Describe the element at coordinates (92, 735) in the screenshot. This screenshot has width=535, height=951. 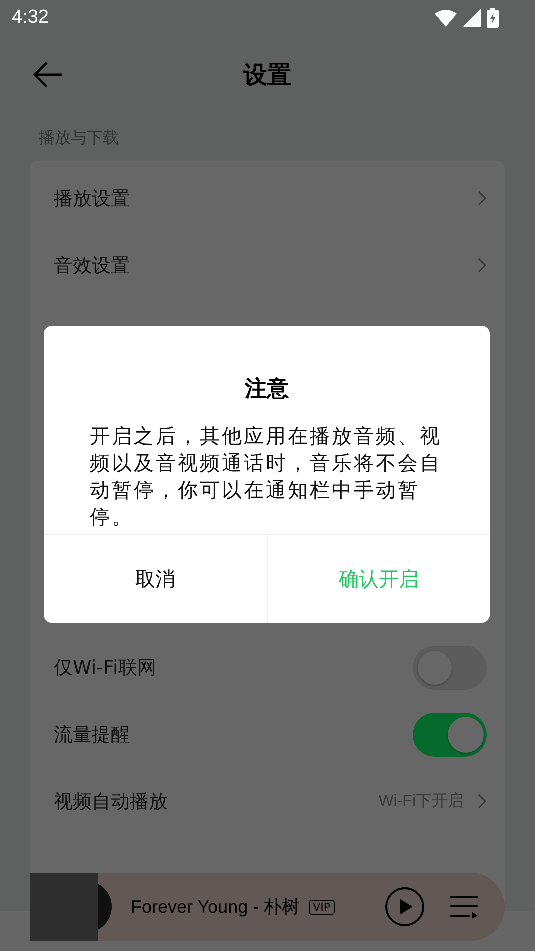
I see `setting-label: 流量提醒` at that location.